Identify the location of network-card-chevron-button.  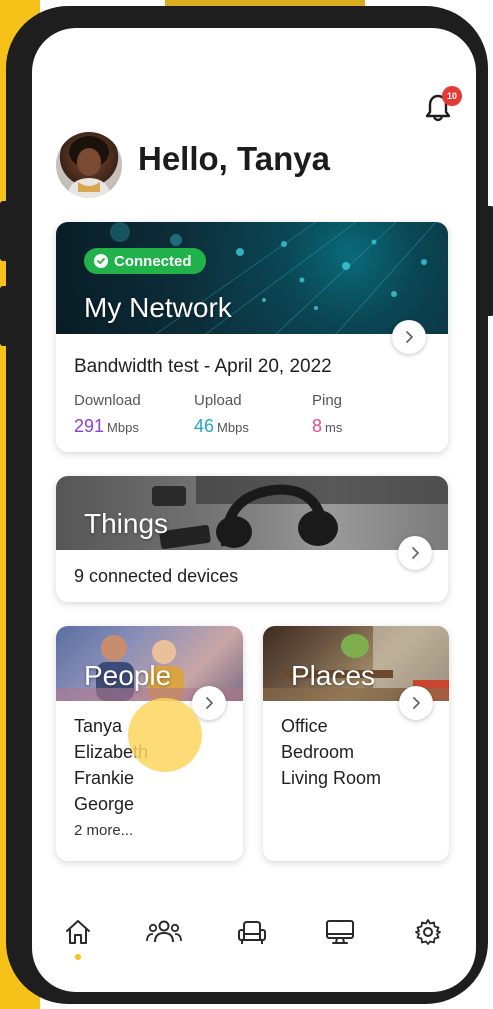
(409, 337).